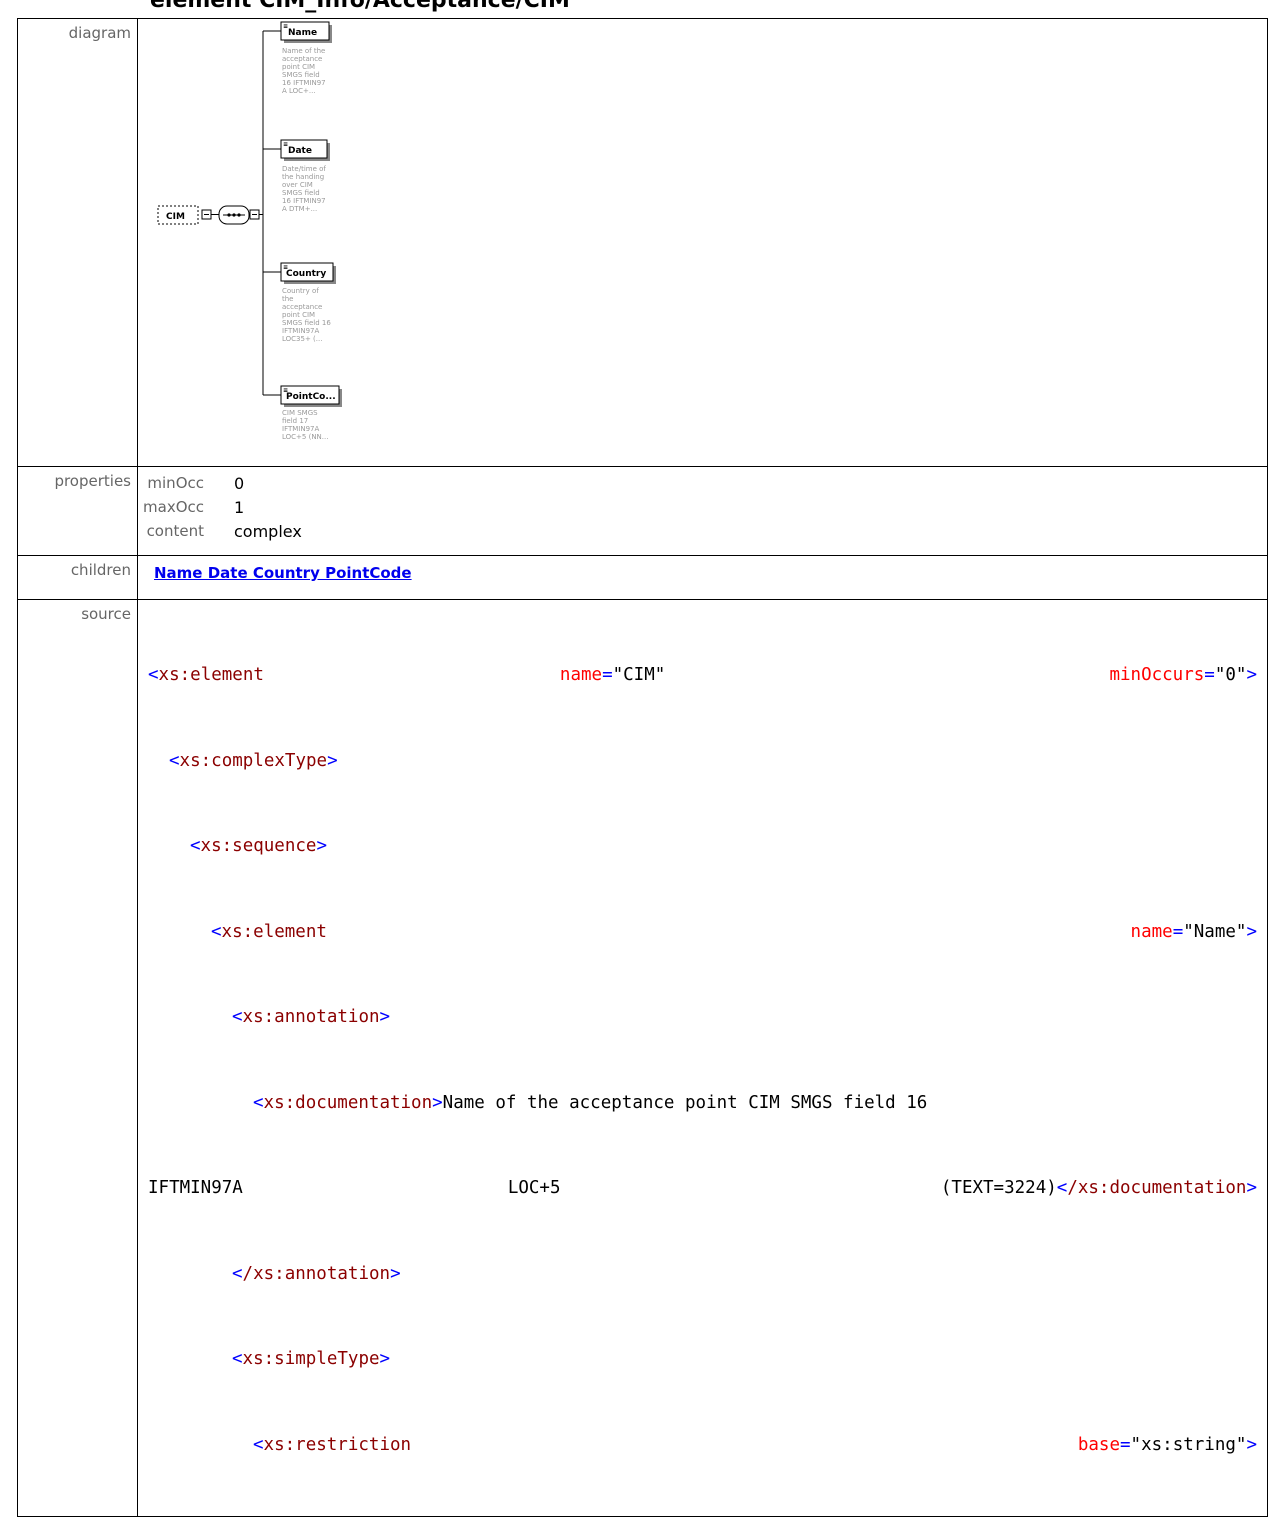  I want to click on prop-row: maxOcc 1, so click(702, 507).